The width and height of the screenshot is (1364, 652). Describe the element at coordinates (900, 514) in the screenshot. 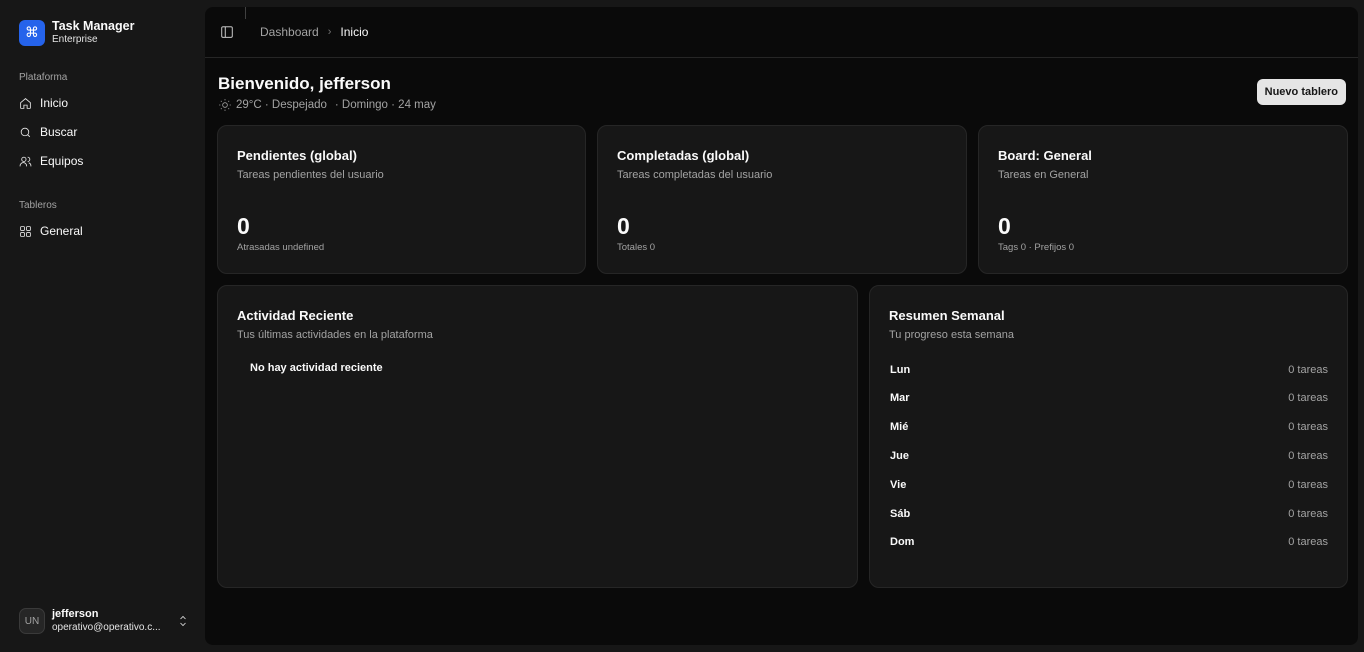

I see `week-day: Sáb` at that location.